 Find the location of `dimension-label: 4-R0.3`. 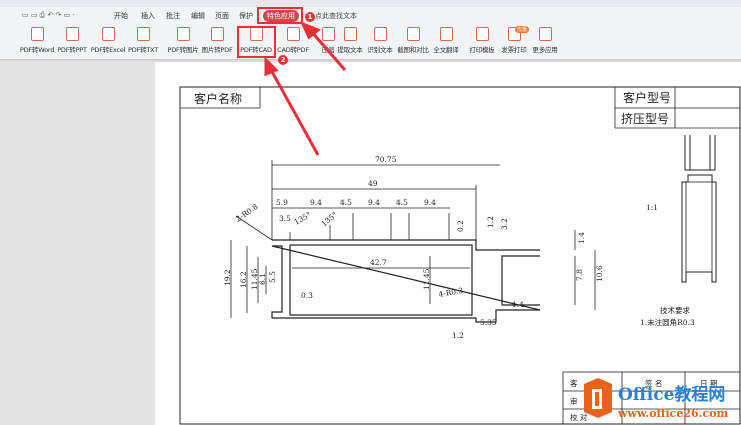

dimension-label: 4-R0.3 is located at coordinates (451, 292).